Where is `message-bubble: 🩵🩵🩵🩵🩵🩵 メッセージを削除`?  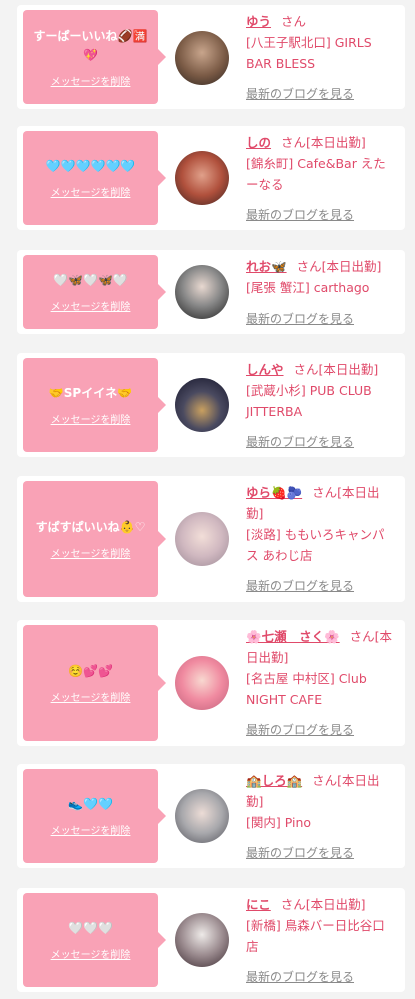 message-bubble: 🩵🩵🩵🩵🩵🩵 メッセージを削除 is located at coordinates (94, 178).